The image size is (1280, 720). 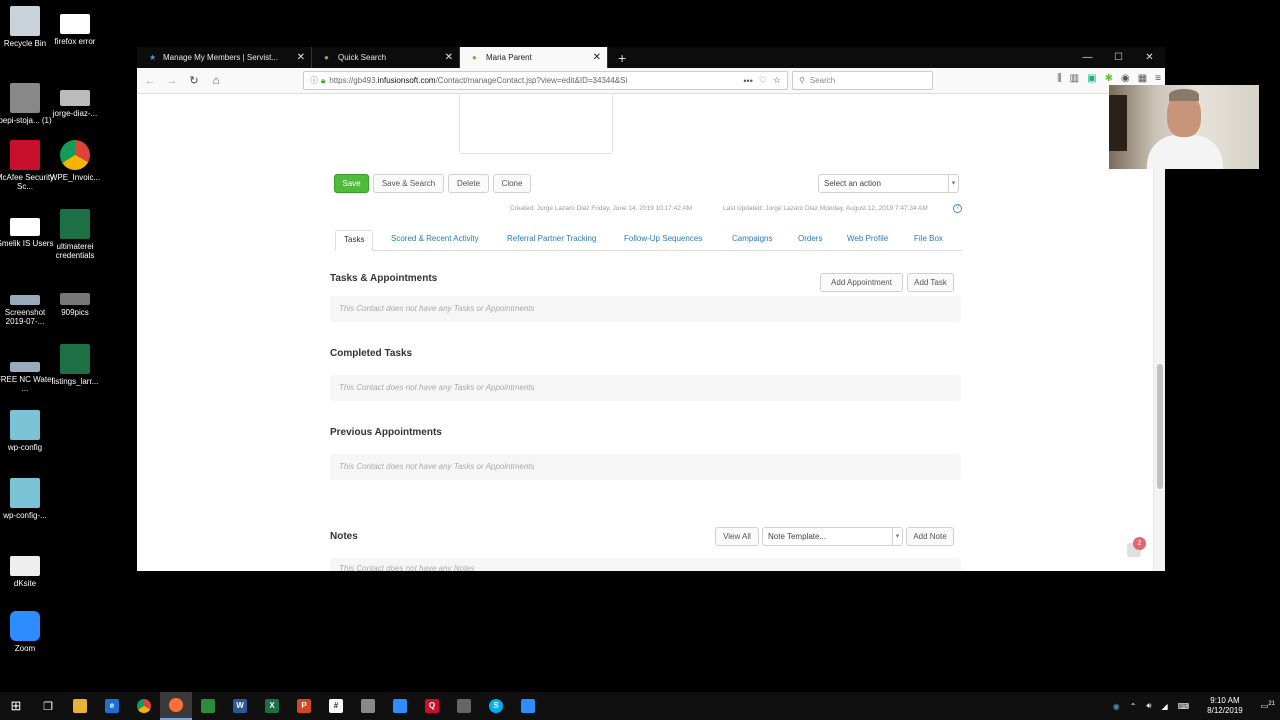 I want to click on taskbar-word: W, so click(x=240, y=706).